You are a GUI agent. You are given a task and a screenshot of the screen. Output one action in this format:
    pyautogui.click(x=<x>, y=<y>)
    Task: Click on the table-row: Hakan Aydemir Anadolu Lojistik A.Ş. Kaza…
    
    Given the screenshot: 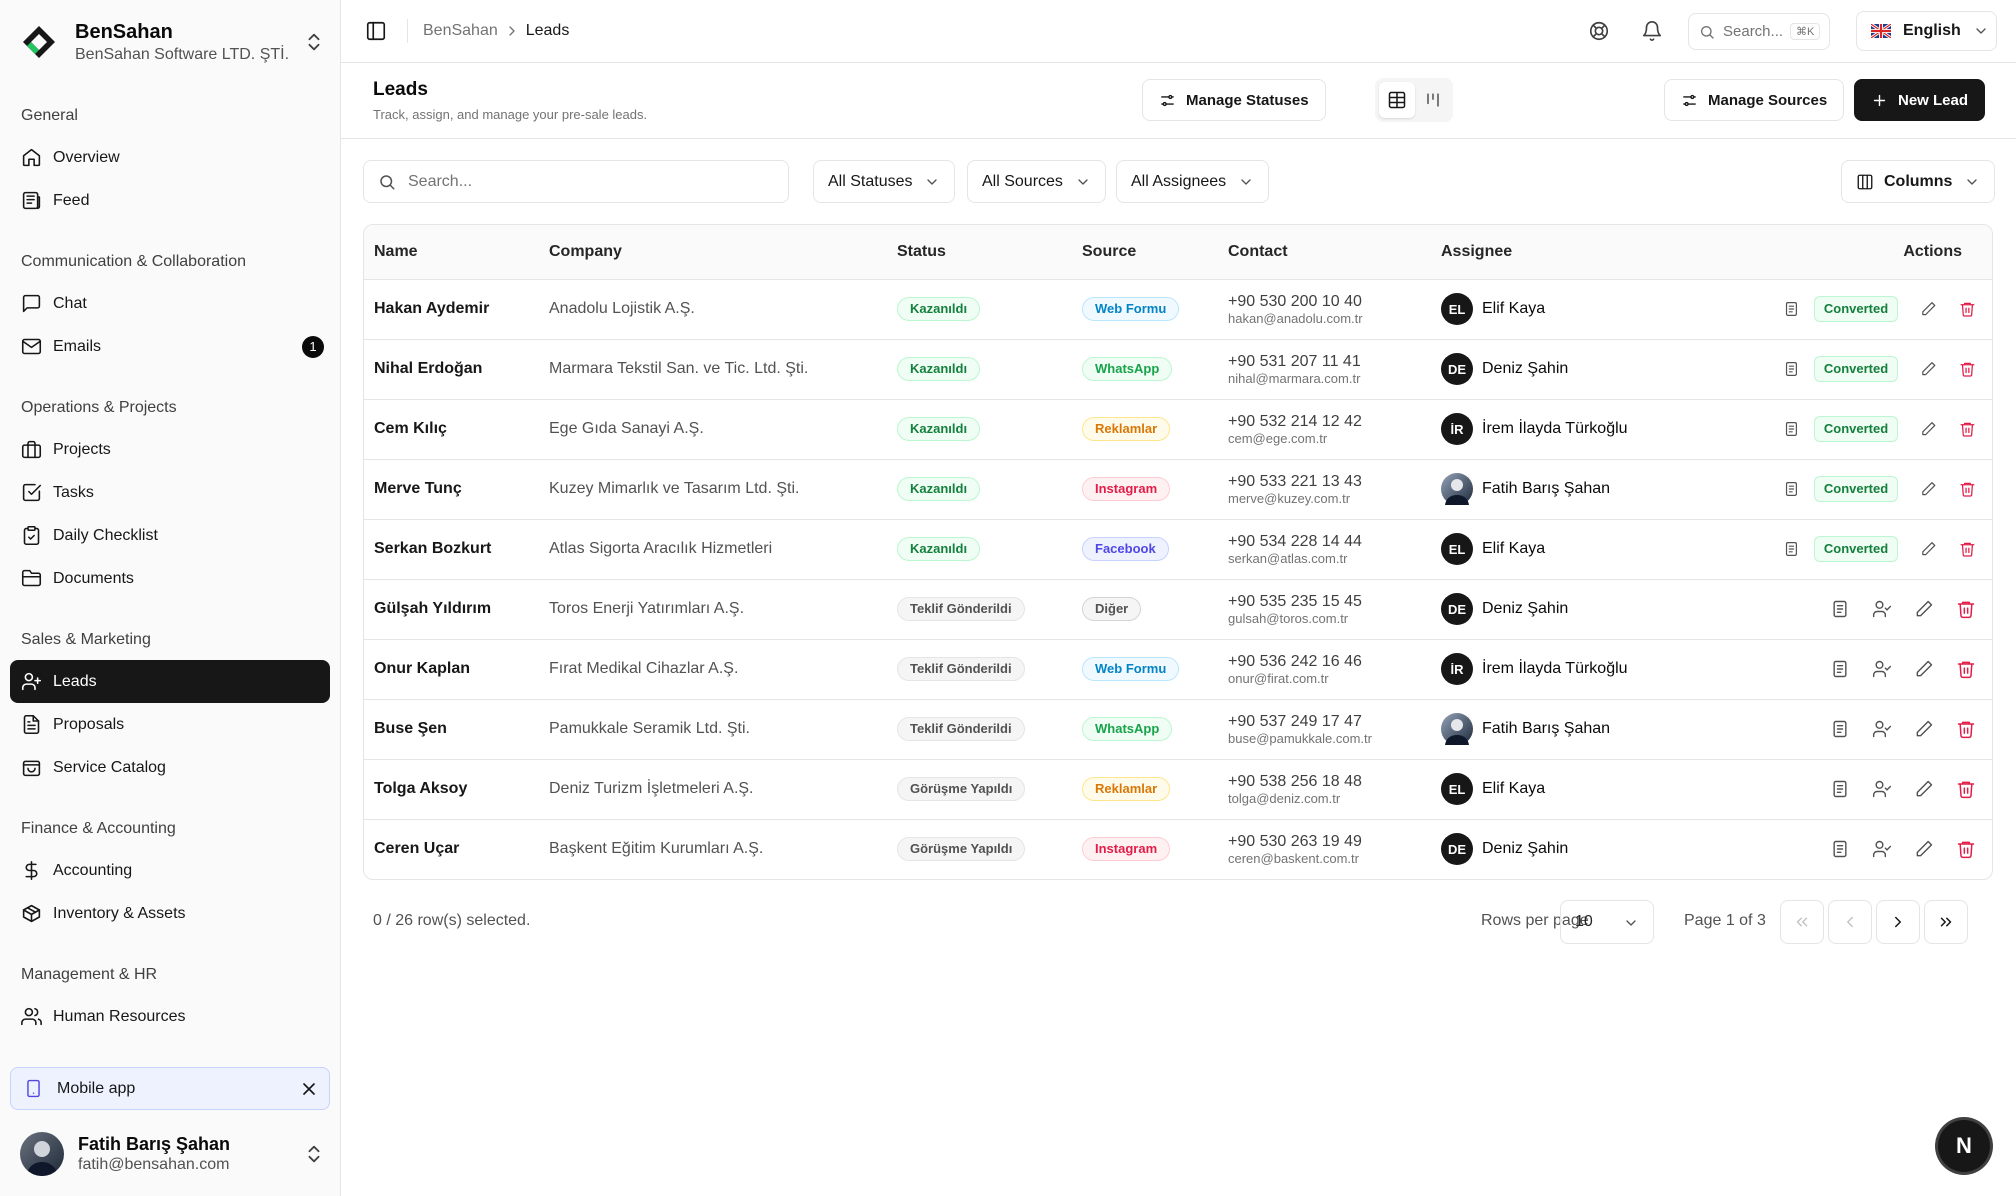 What is the action you would take?
    pyautogui.click(x=1178, y=309)
    